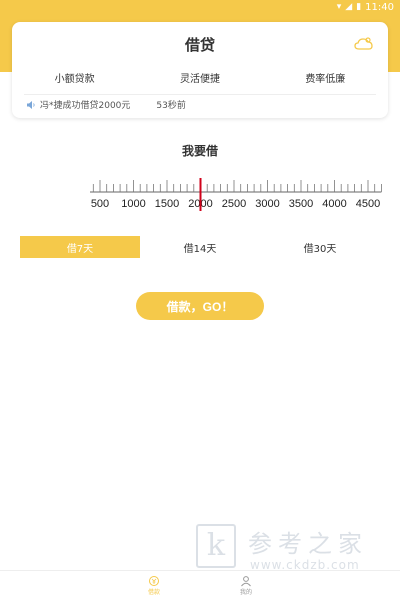 This screenshot has height=600, width=400. What do you see at coordinates (153, 592) in the screenshot?
I see `nav-label-loan: 借款` at bounding box center [153, 592].